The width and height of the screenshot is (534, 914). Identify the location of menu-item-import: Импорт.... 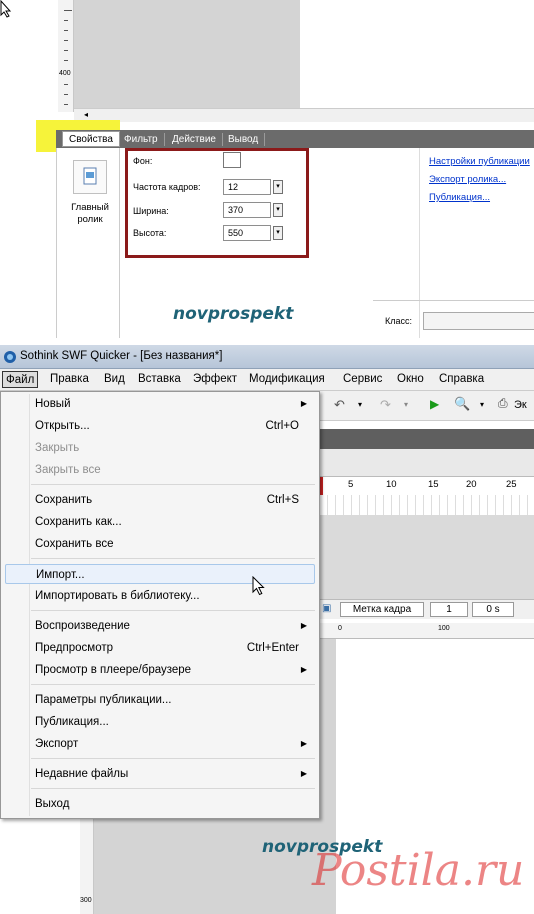
(160, 574).